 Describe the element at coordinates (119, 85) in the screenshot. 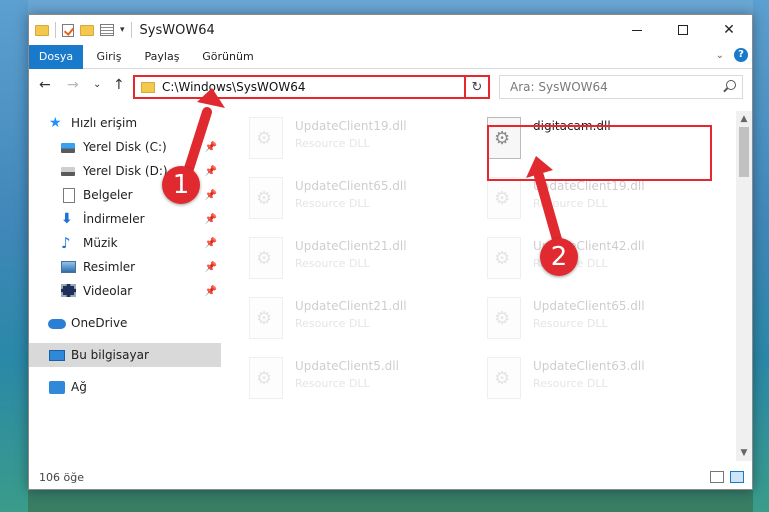

I see `up-button: ↑` at that location.